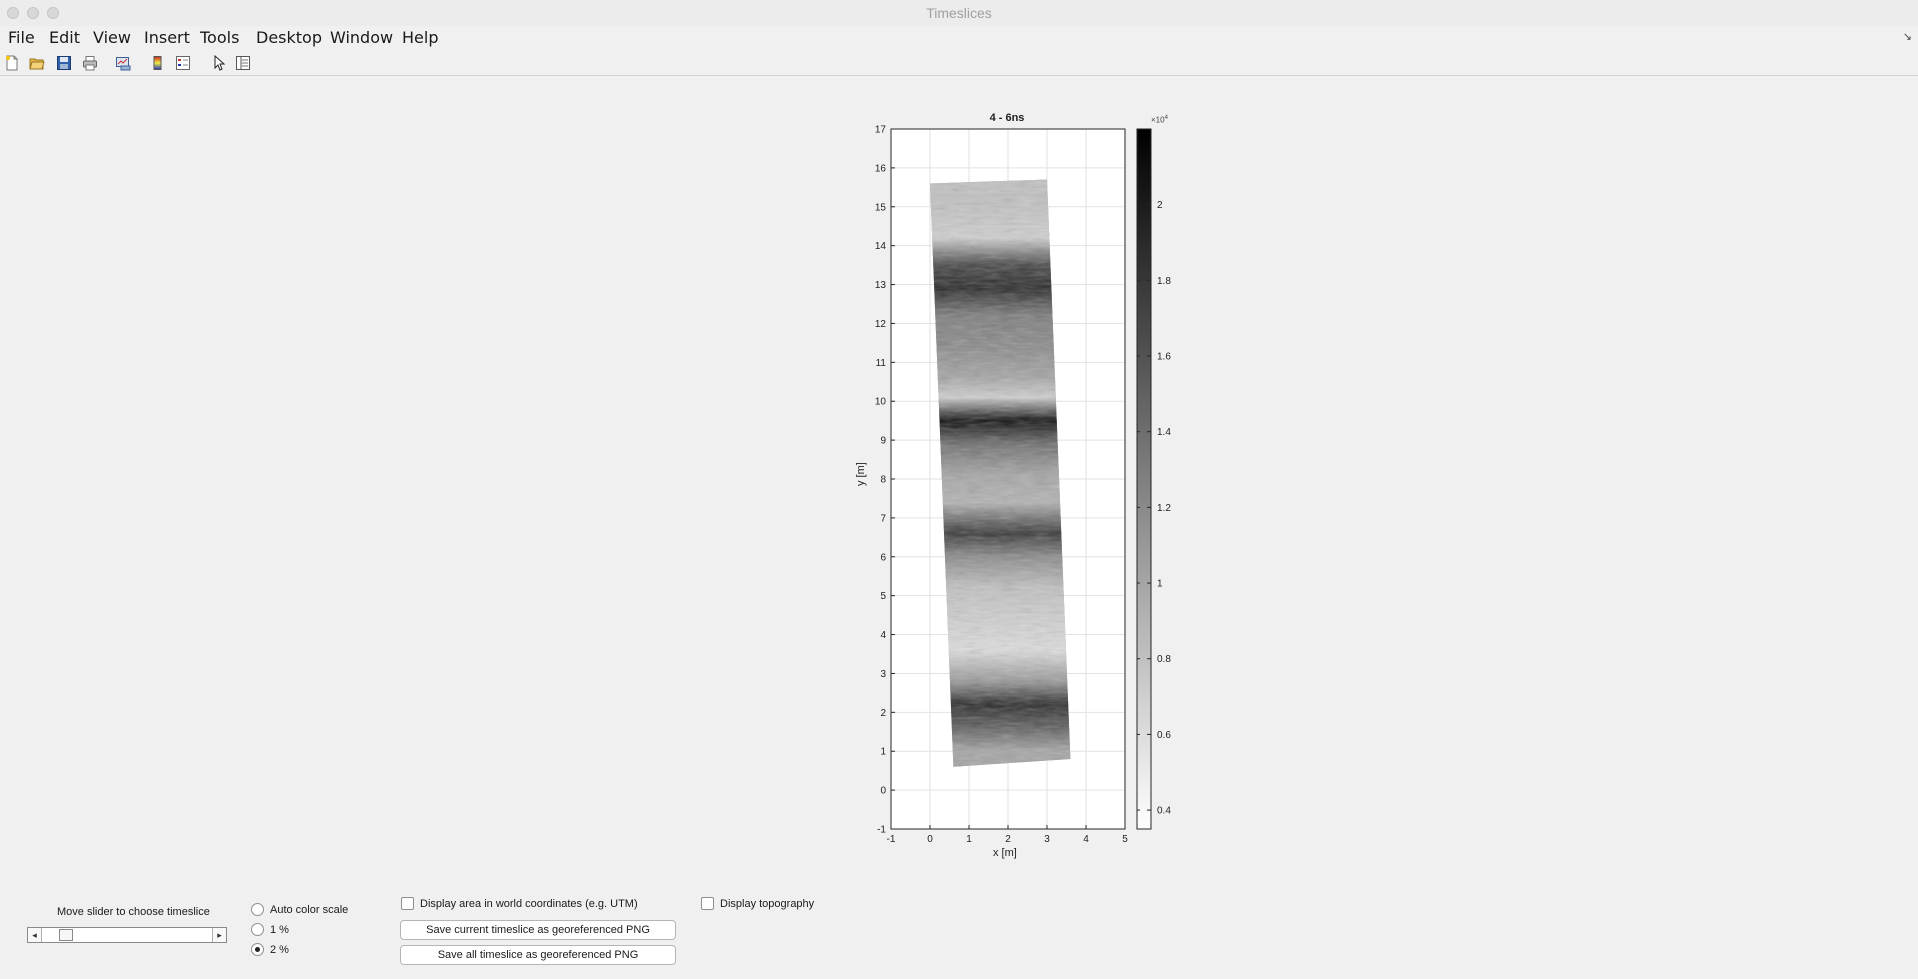 This screenshot has height=979, width=1918. I want to click on save-all-timeslices-button: Save all timeslice as georeferenced PNG, so click(538, 955).